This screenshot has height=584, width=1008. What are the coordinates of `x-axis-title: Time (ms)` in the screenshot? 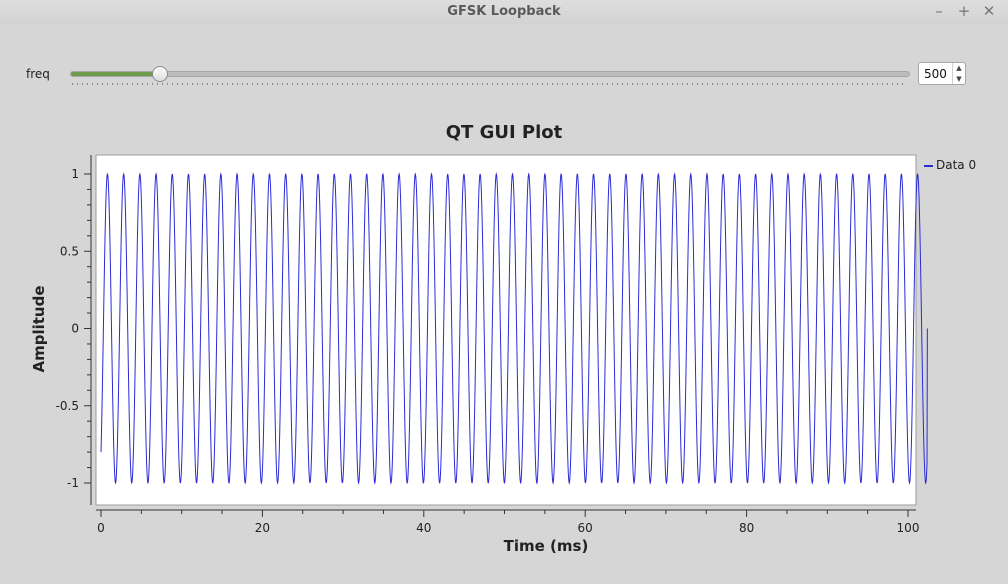 It's located at (546, 546).